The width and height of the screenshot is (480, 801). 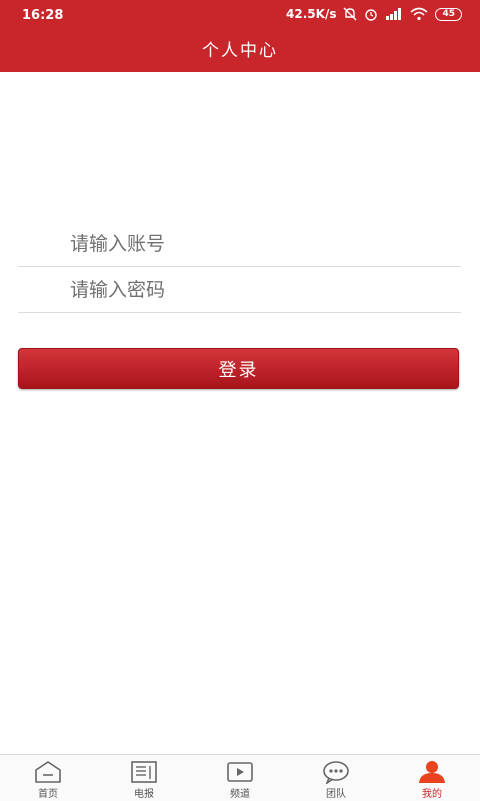 What do you see at coordinates (238, 368) in the screenshot?
I see `login-button: 登录` at bounding box center [238, 368].